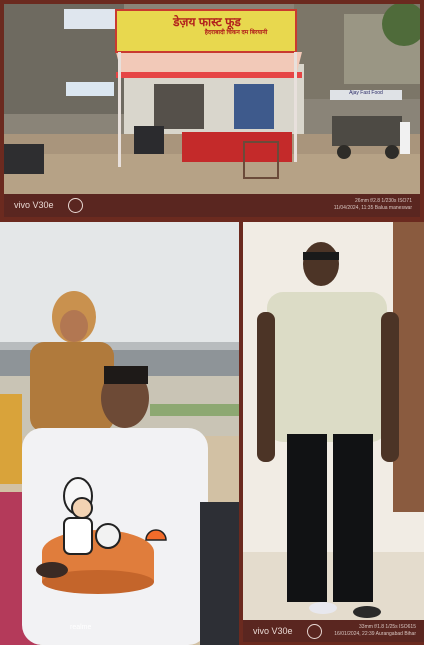  What do you see at coordinates (383, 201) in the screenshot?
I see `camera-meta-line1: 26mm f/2.8 1/230s ISO71` at bounding box center [383, 201].